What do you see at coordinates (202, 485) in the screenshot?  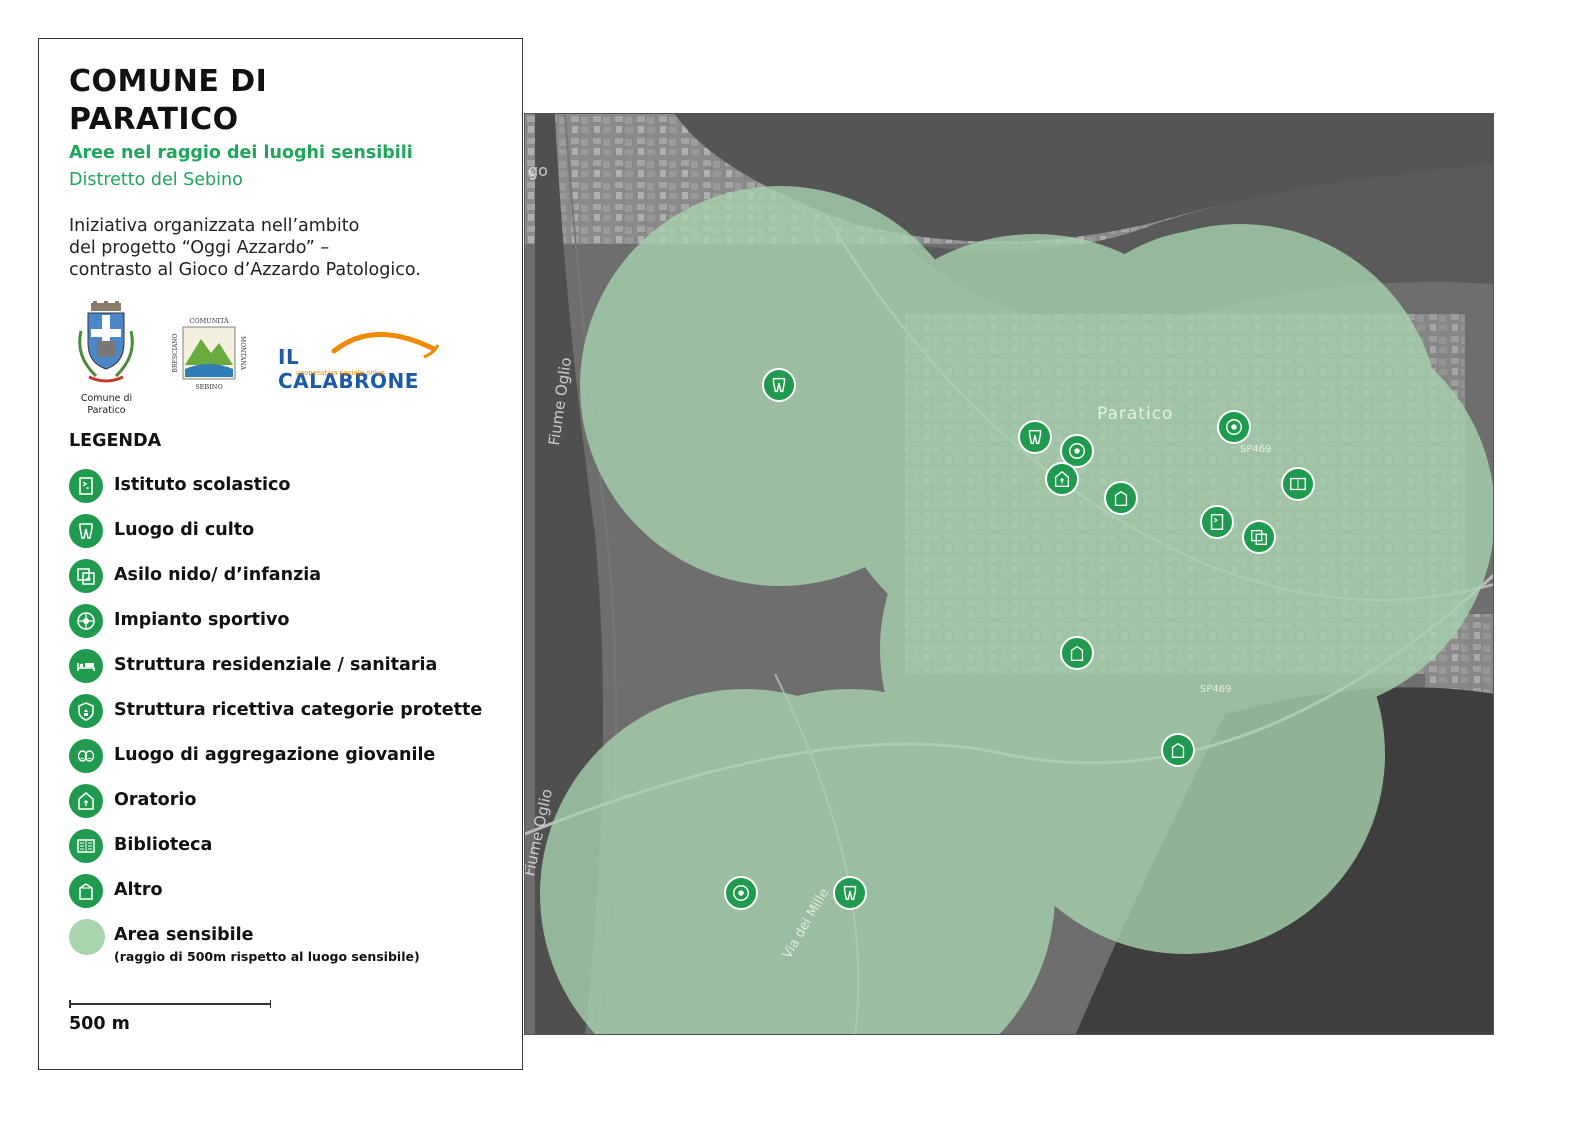 I see `legend-label: Istituto scolastico` at bounding box center [202, 485].